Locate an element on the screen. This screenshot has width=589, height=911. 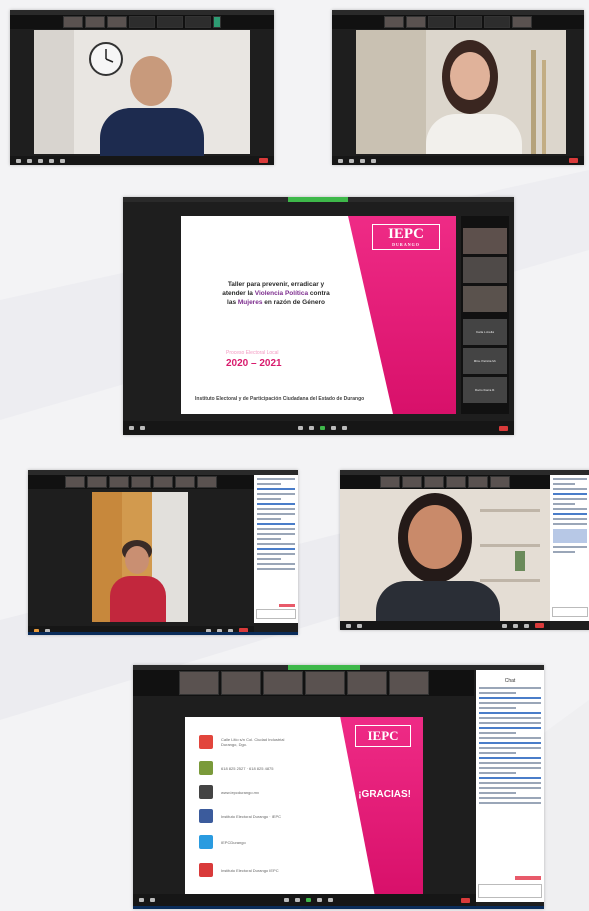
sharing-indicator is located at coordinates (318, 199).